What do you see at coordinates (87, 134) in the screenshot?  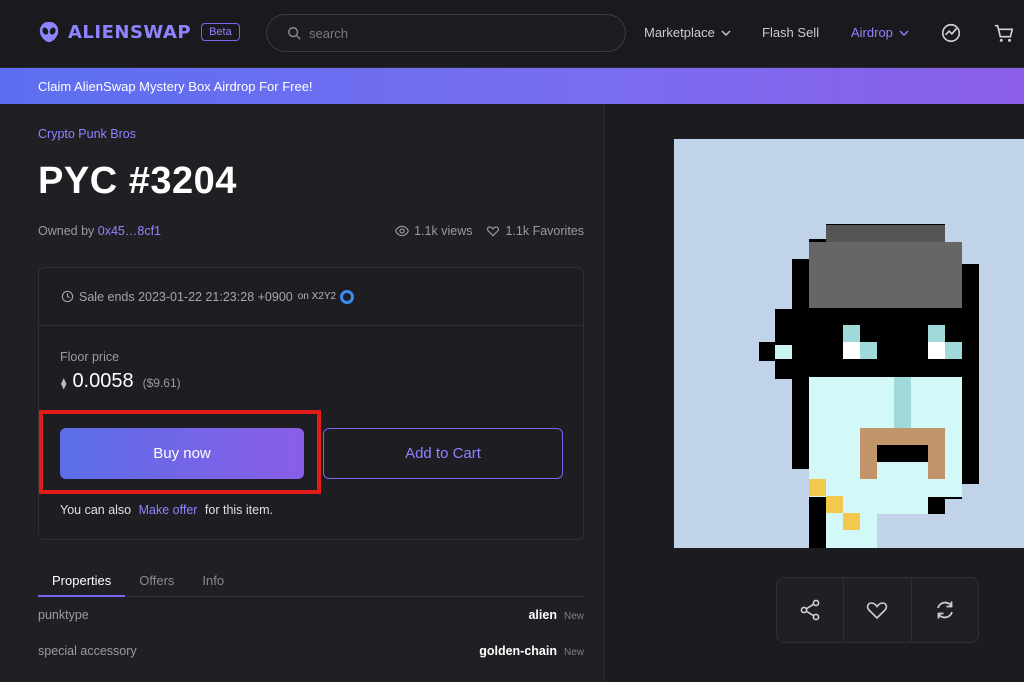 I see `collection-link: Crypto Punk Bros` at bounding box center [87, 134].